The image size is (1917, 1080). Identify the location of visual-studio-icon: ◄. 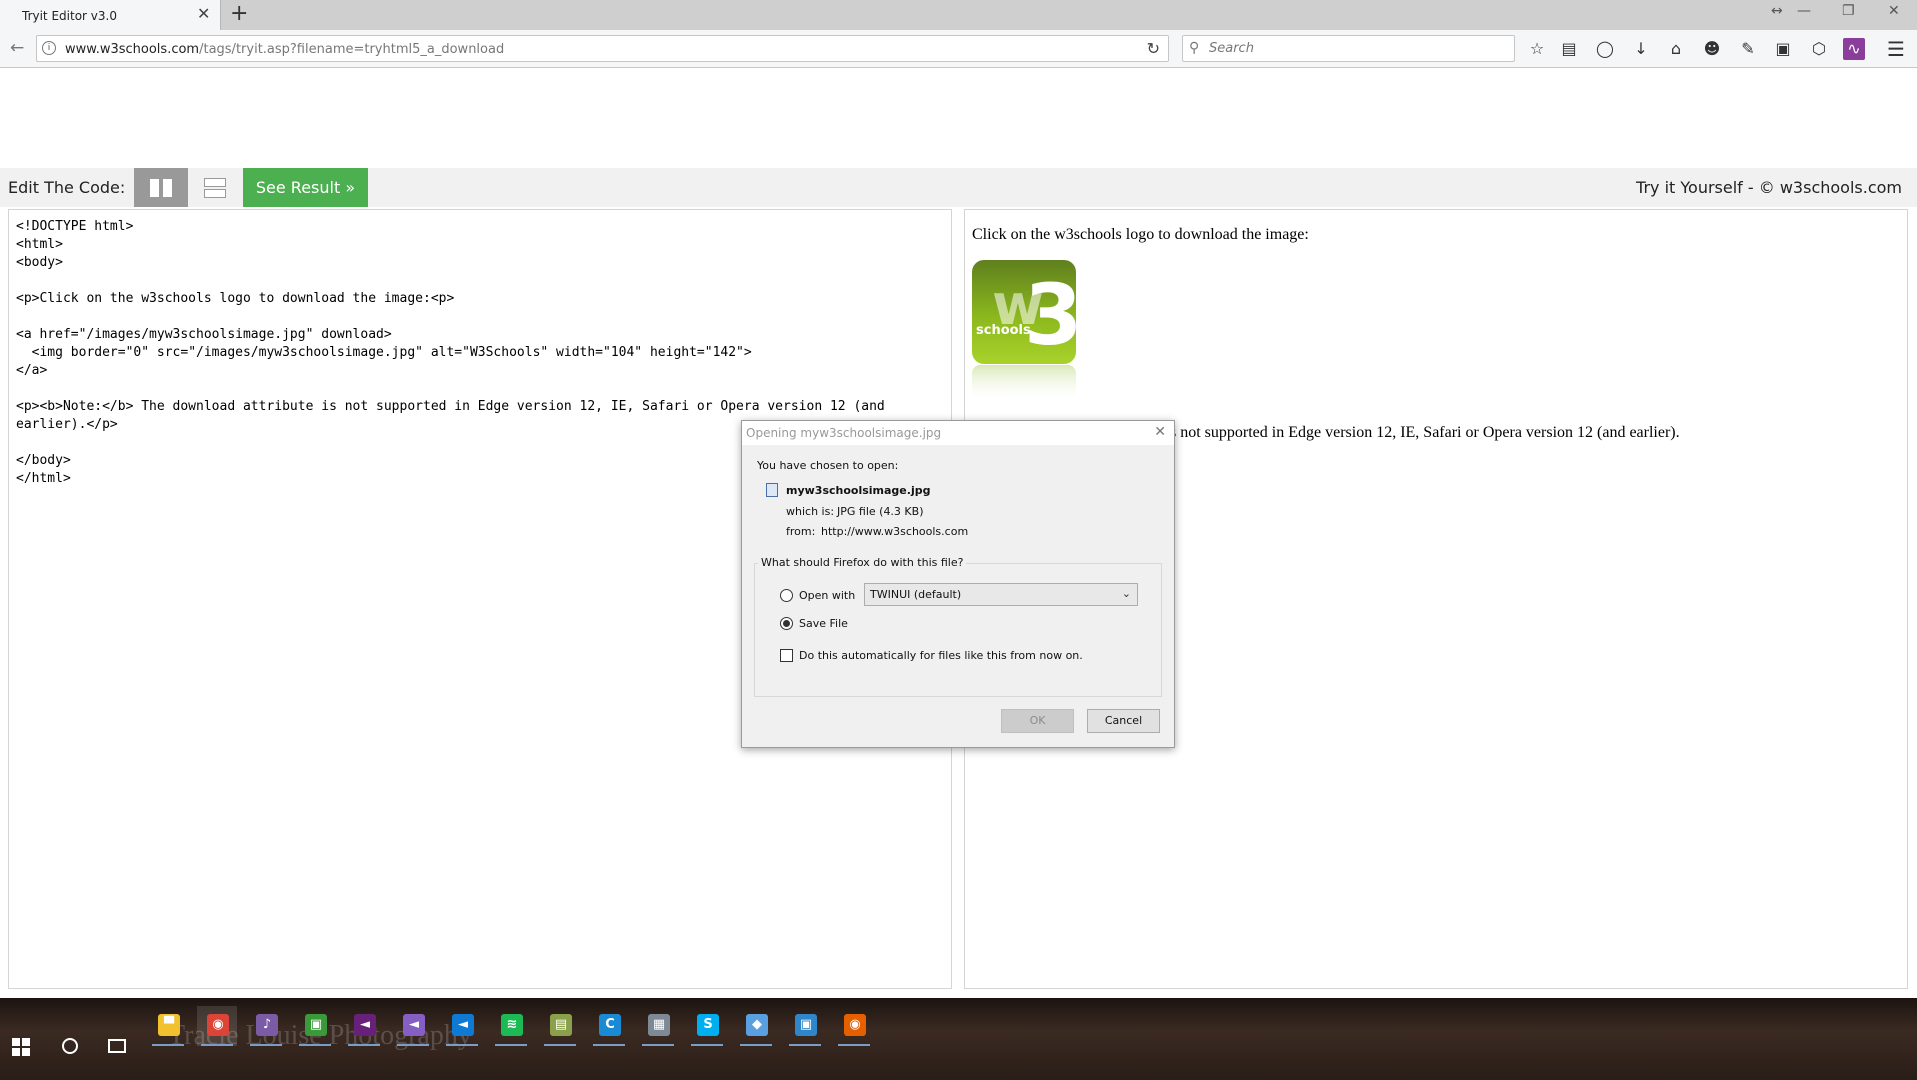
(364, 1026).